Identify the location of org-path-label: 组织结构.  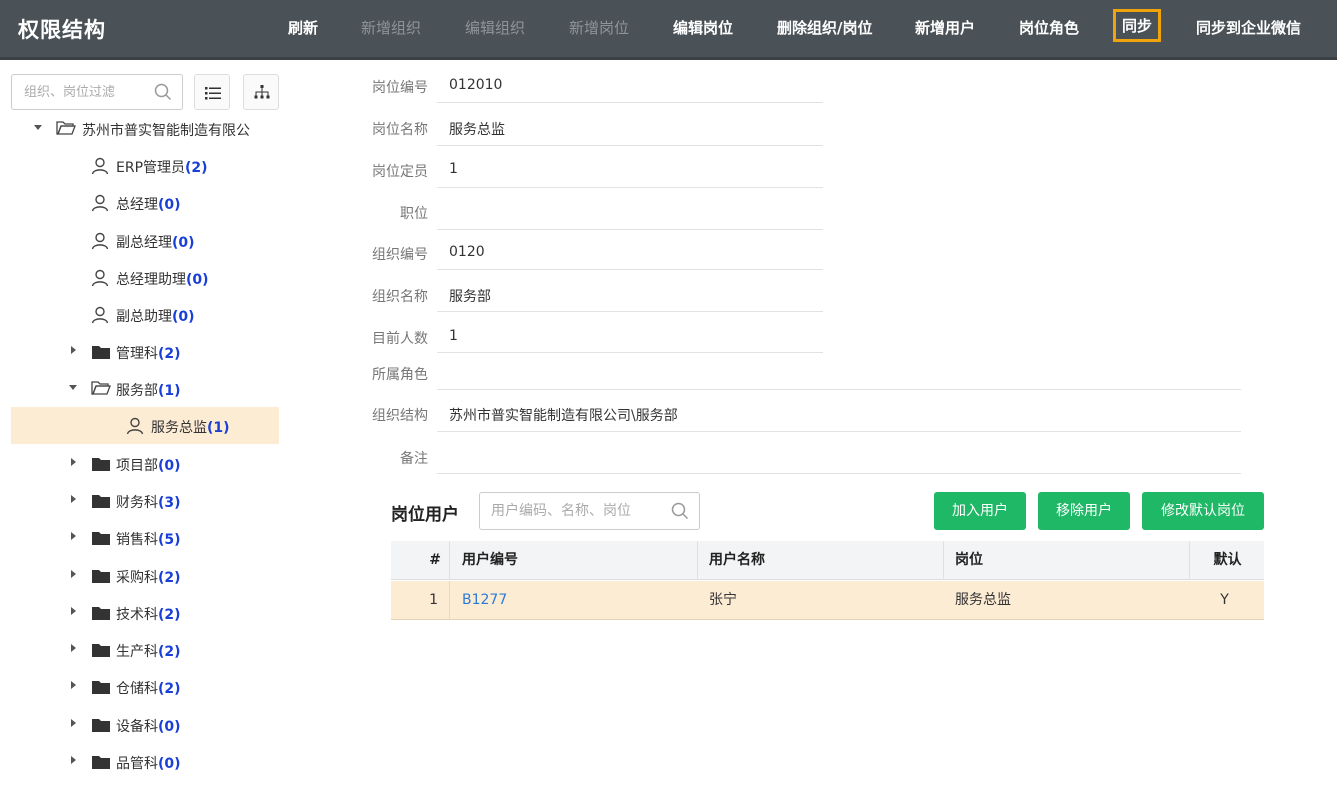
(400, 416).